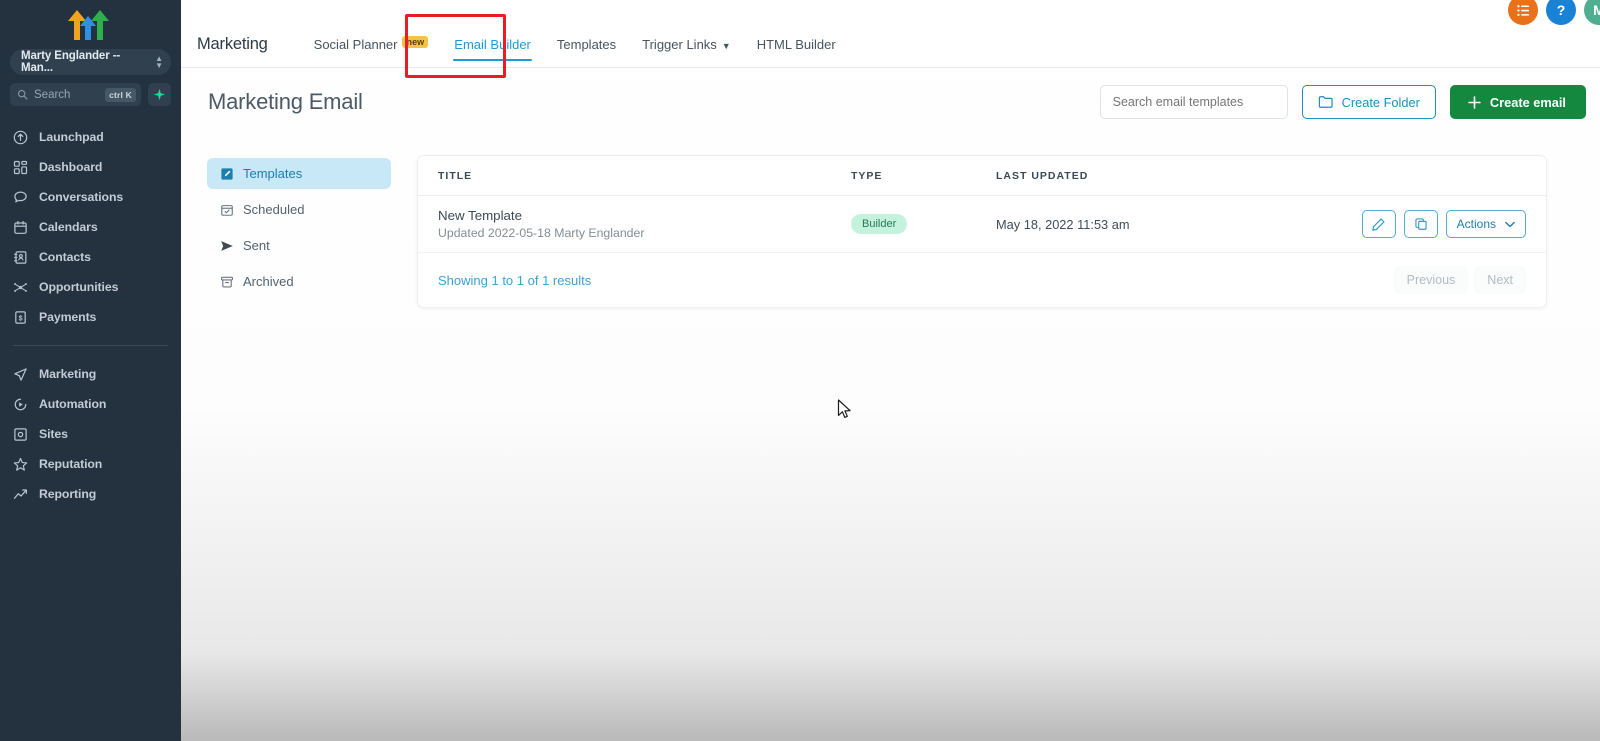 The width and height of the screenshot is (1600, 741). I want to click on create-folder-button: Create Folder, so click(1368, 102).